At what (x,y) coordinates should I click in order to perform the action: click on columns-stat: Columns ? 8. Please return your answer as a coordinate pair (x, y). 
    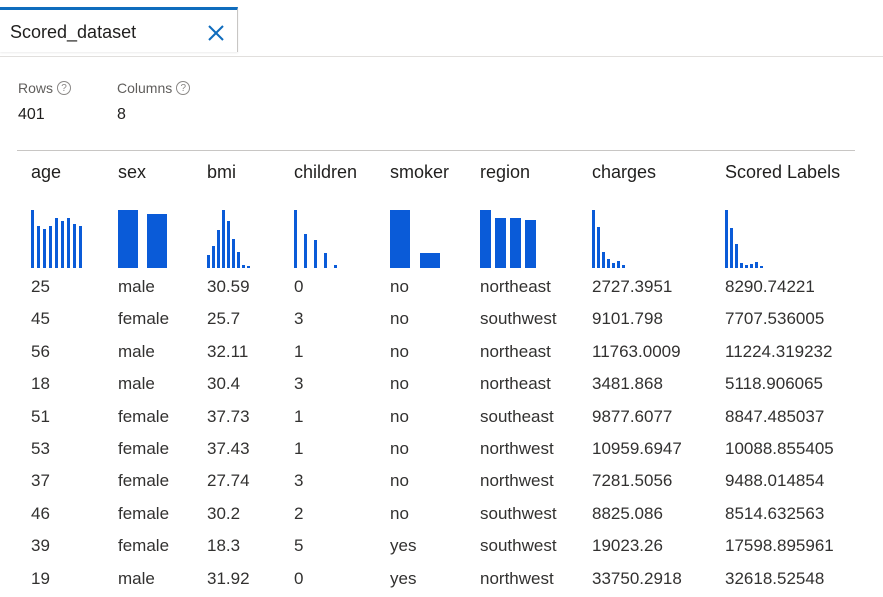
    Looking at the image, I should click on (154, 102).